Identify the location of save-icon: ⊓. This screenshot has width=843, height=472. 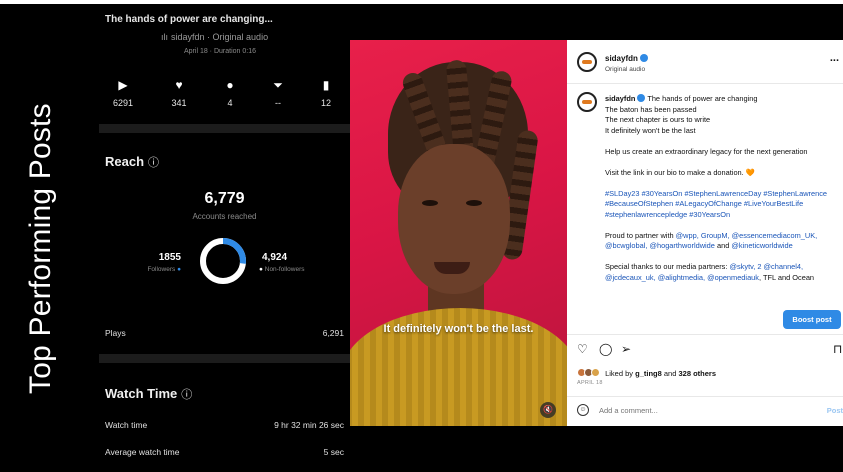
(837, 349).